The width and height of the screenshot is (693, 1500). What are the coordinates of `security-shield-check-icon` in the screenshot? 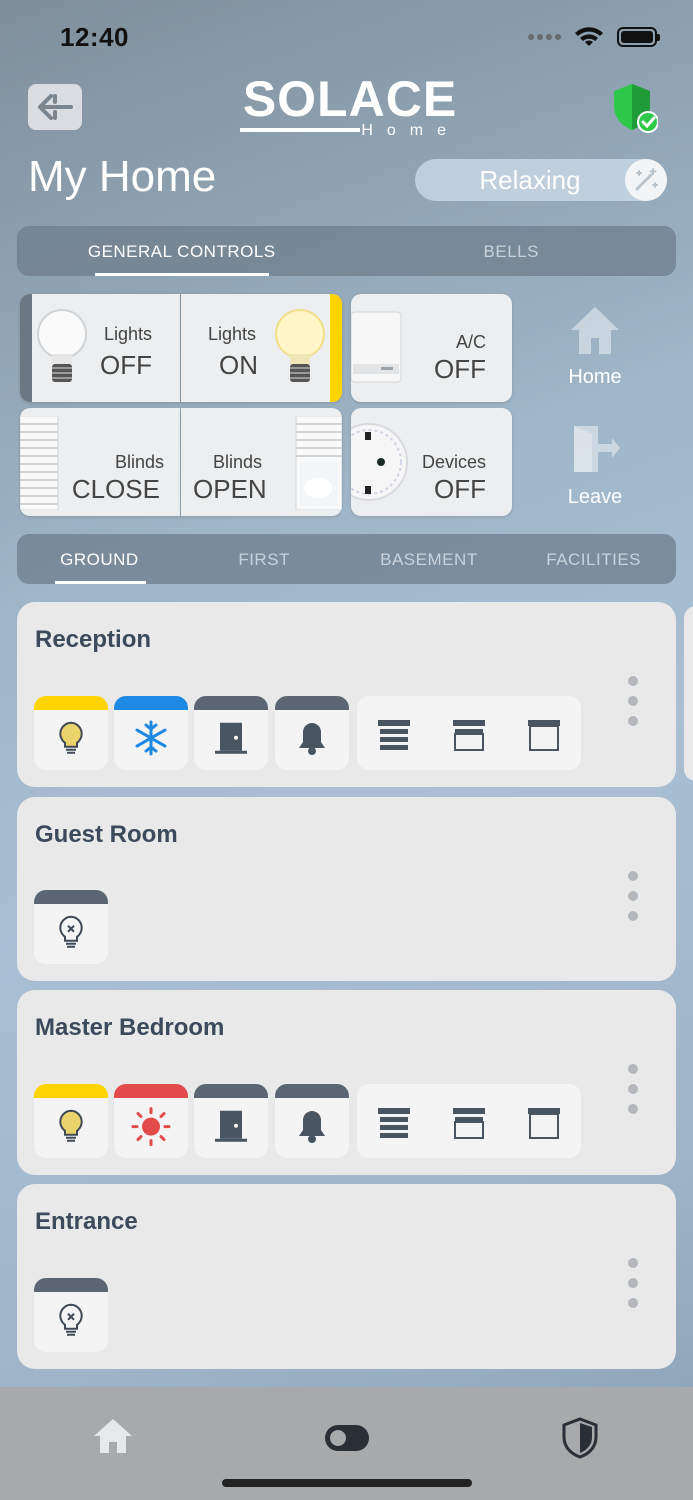 It's located at (635, 108).